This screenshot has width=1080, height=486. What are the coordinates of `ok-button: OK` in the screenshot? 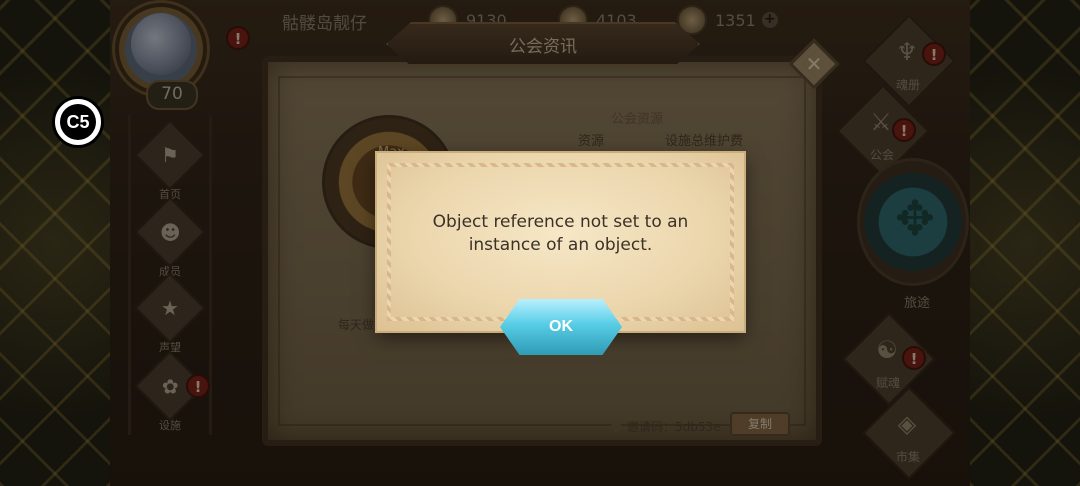 It's located at (561, 327).